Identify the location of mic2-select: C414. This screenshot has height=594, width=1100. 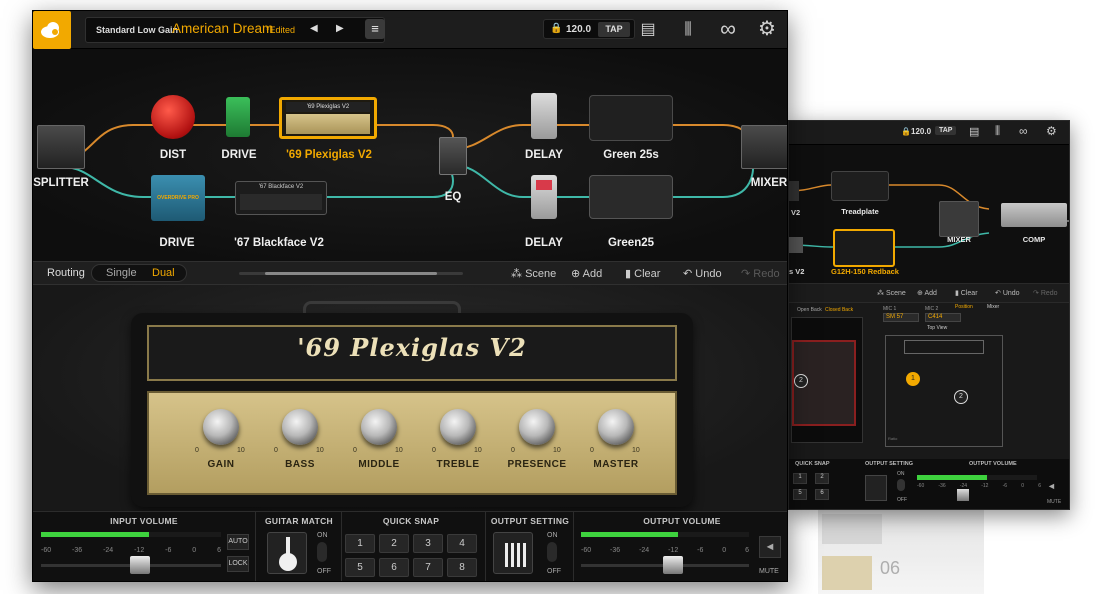
(943, 317).